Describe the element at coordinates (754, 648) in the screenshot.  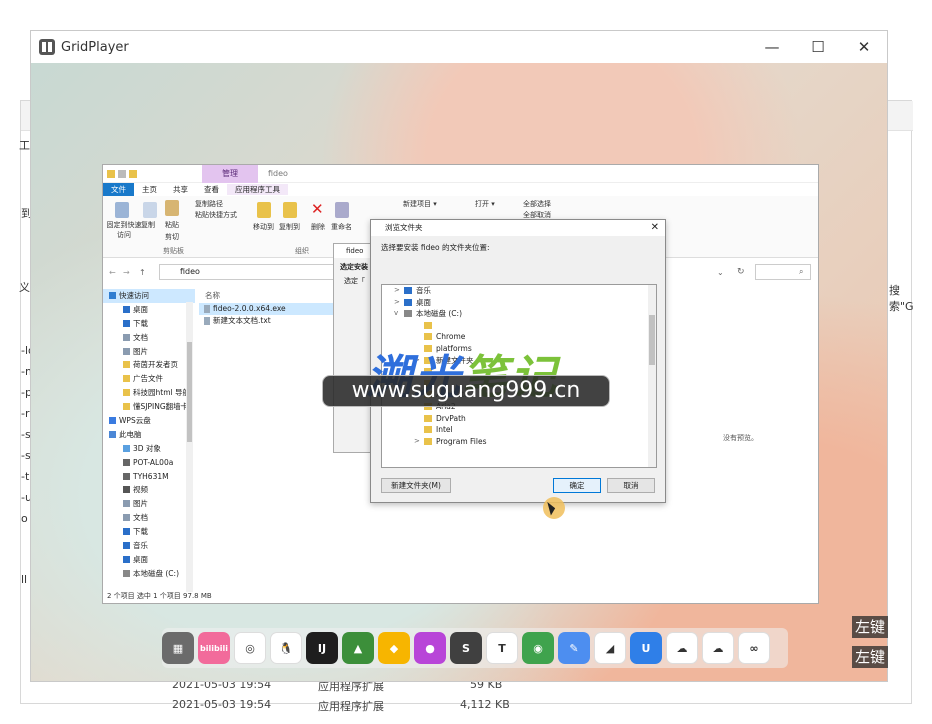
I see `baidu-netdisk-icon: ∞` at that location.